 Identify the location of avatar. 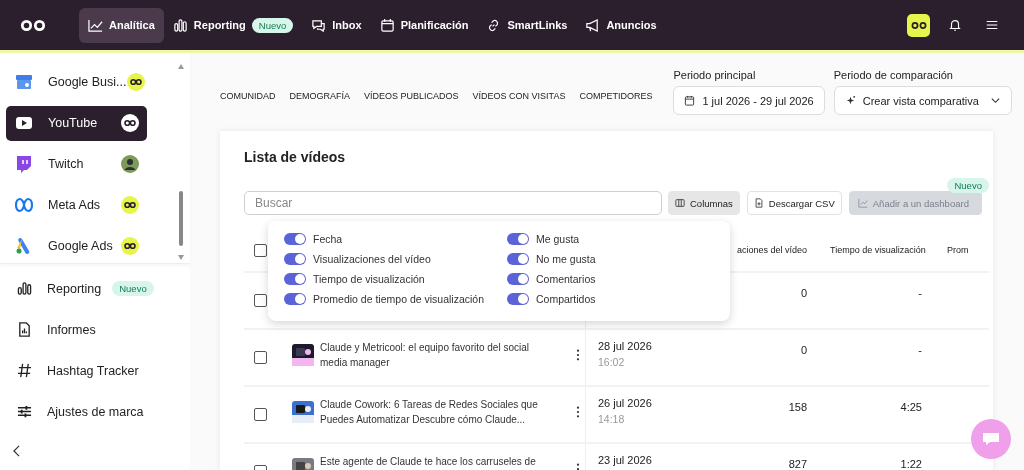
(130, 164).